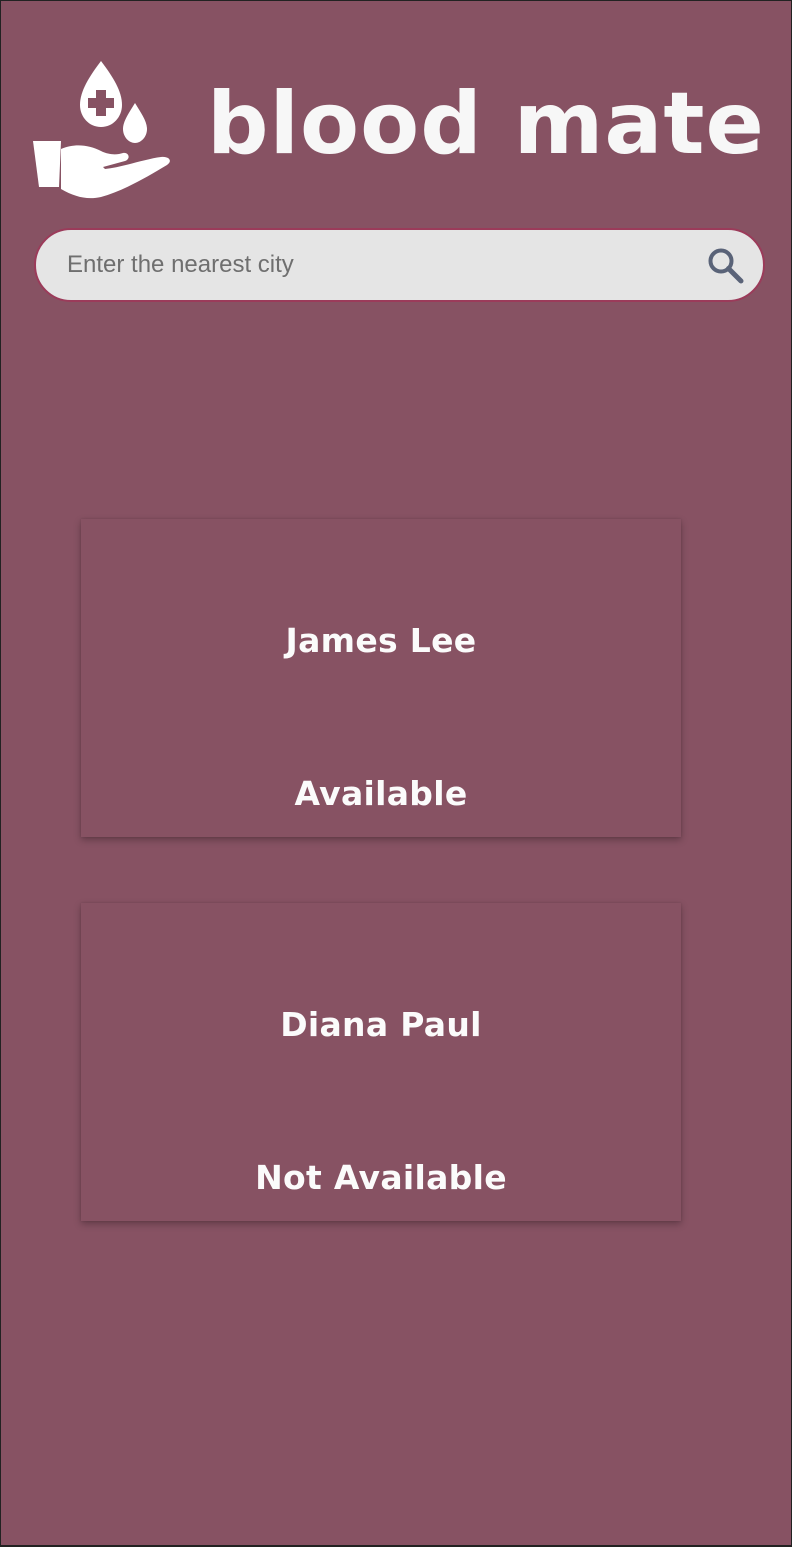 Image resolution: width=792 pixels, height=1547 pixels. I want to click on search-input, so click(367, 265).